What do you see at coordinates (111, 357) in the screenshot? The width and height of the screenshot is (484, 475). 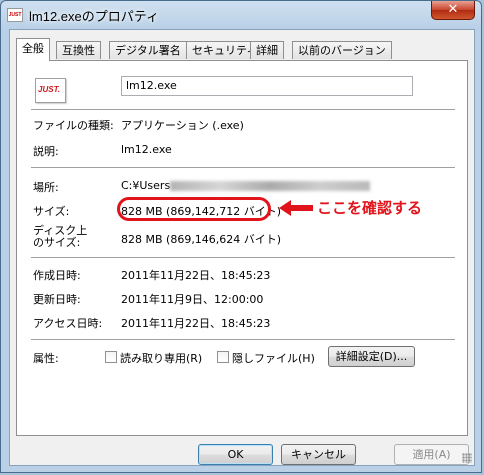 I see `readonly-checkbox` at bounding box center [111, 357].